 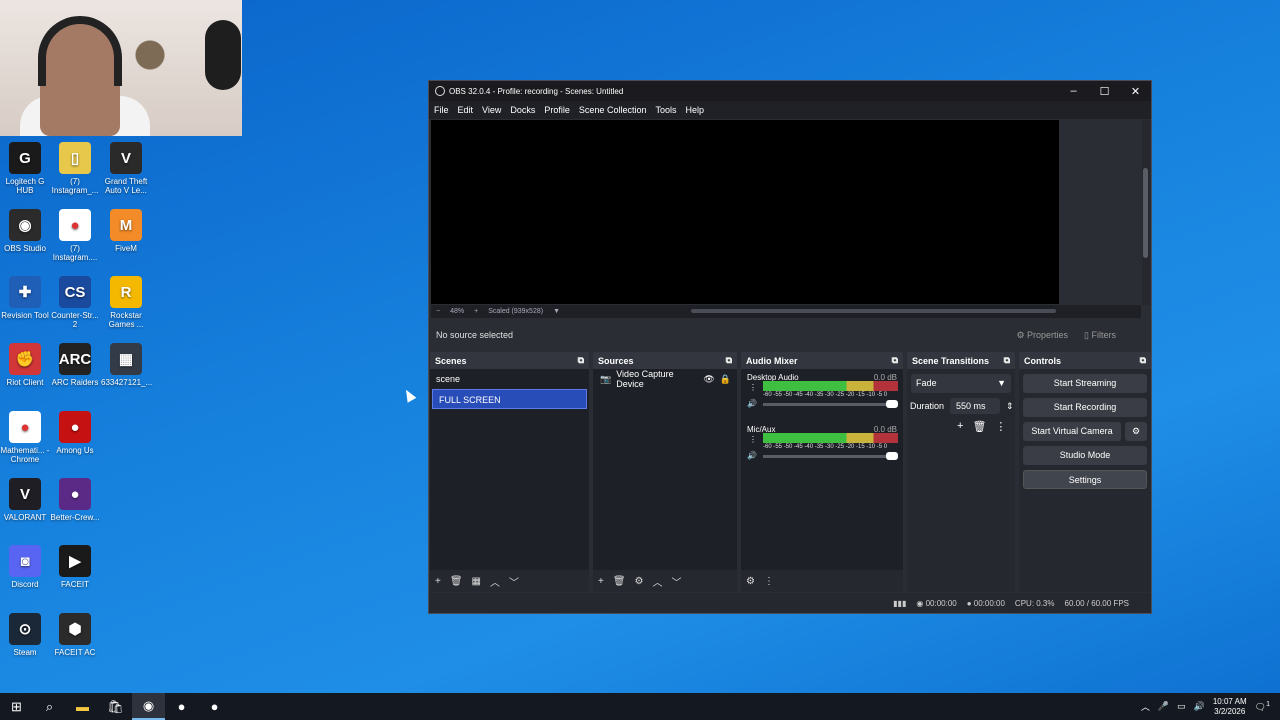 I want to click on chrome-taskbar-icon: ●, so click(x=181, y=706).